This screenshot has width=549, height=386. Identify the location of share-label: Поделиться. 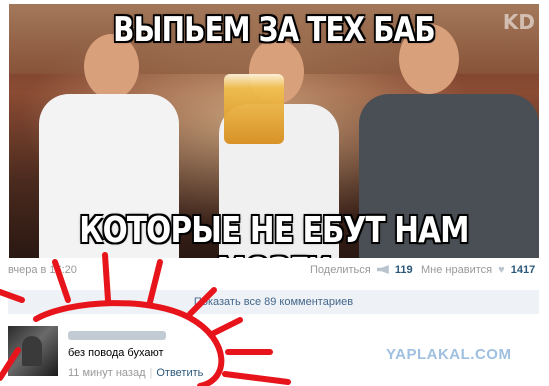
(340, 270).